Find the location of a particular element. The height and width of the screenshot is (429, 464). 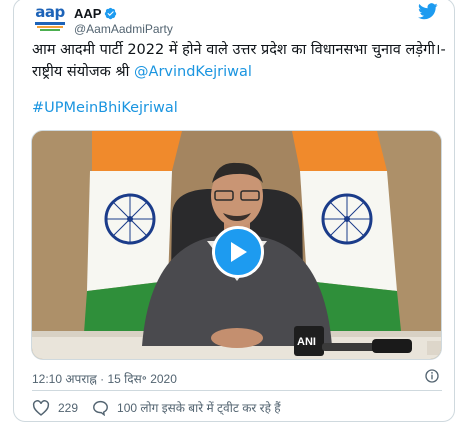

divider is located at coordinates (237, 390).